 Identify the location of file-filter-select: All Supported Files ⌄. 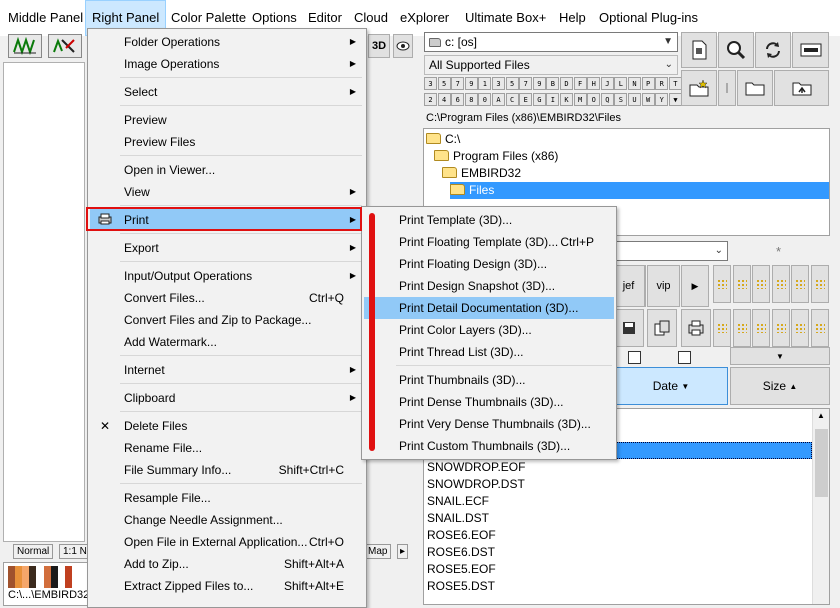
(551, 65).